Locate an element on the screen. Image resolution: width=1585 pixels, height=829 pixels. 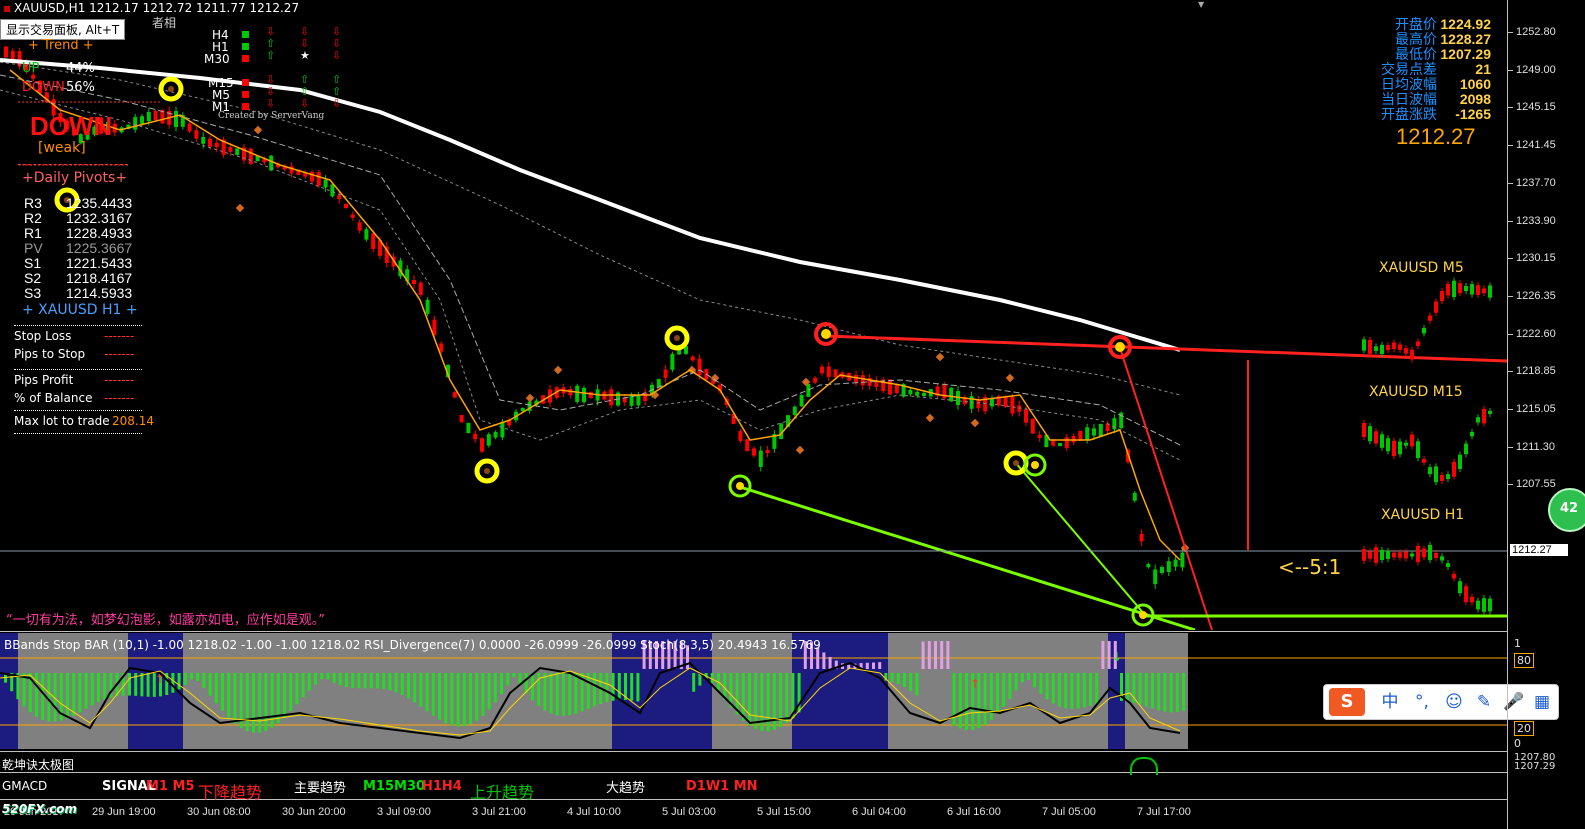
tf-status-square is located at coordinates (245, 94).